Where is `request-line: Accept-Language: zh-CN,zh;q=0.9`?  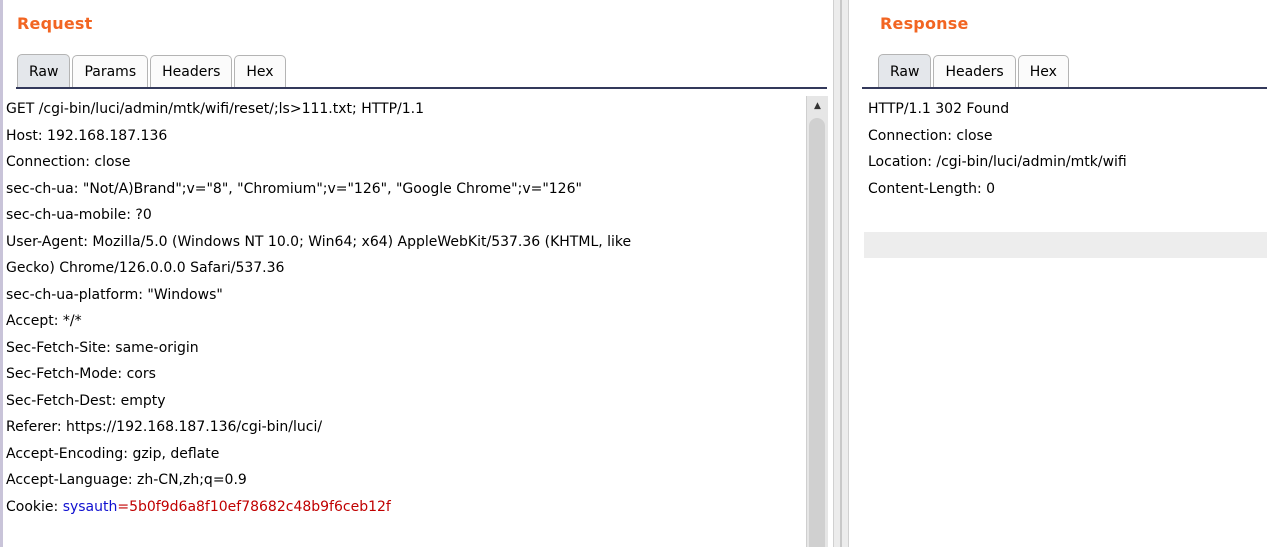 request-line: Accept-Language: zh-CN,zh;q=0.9 is located at coordinates (126, 480).